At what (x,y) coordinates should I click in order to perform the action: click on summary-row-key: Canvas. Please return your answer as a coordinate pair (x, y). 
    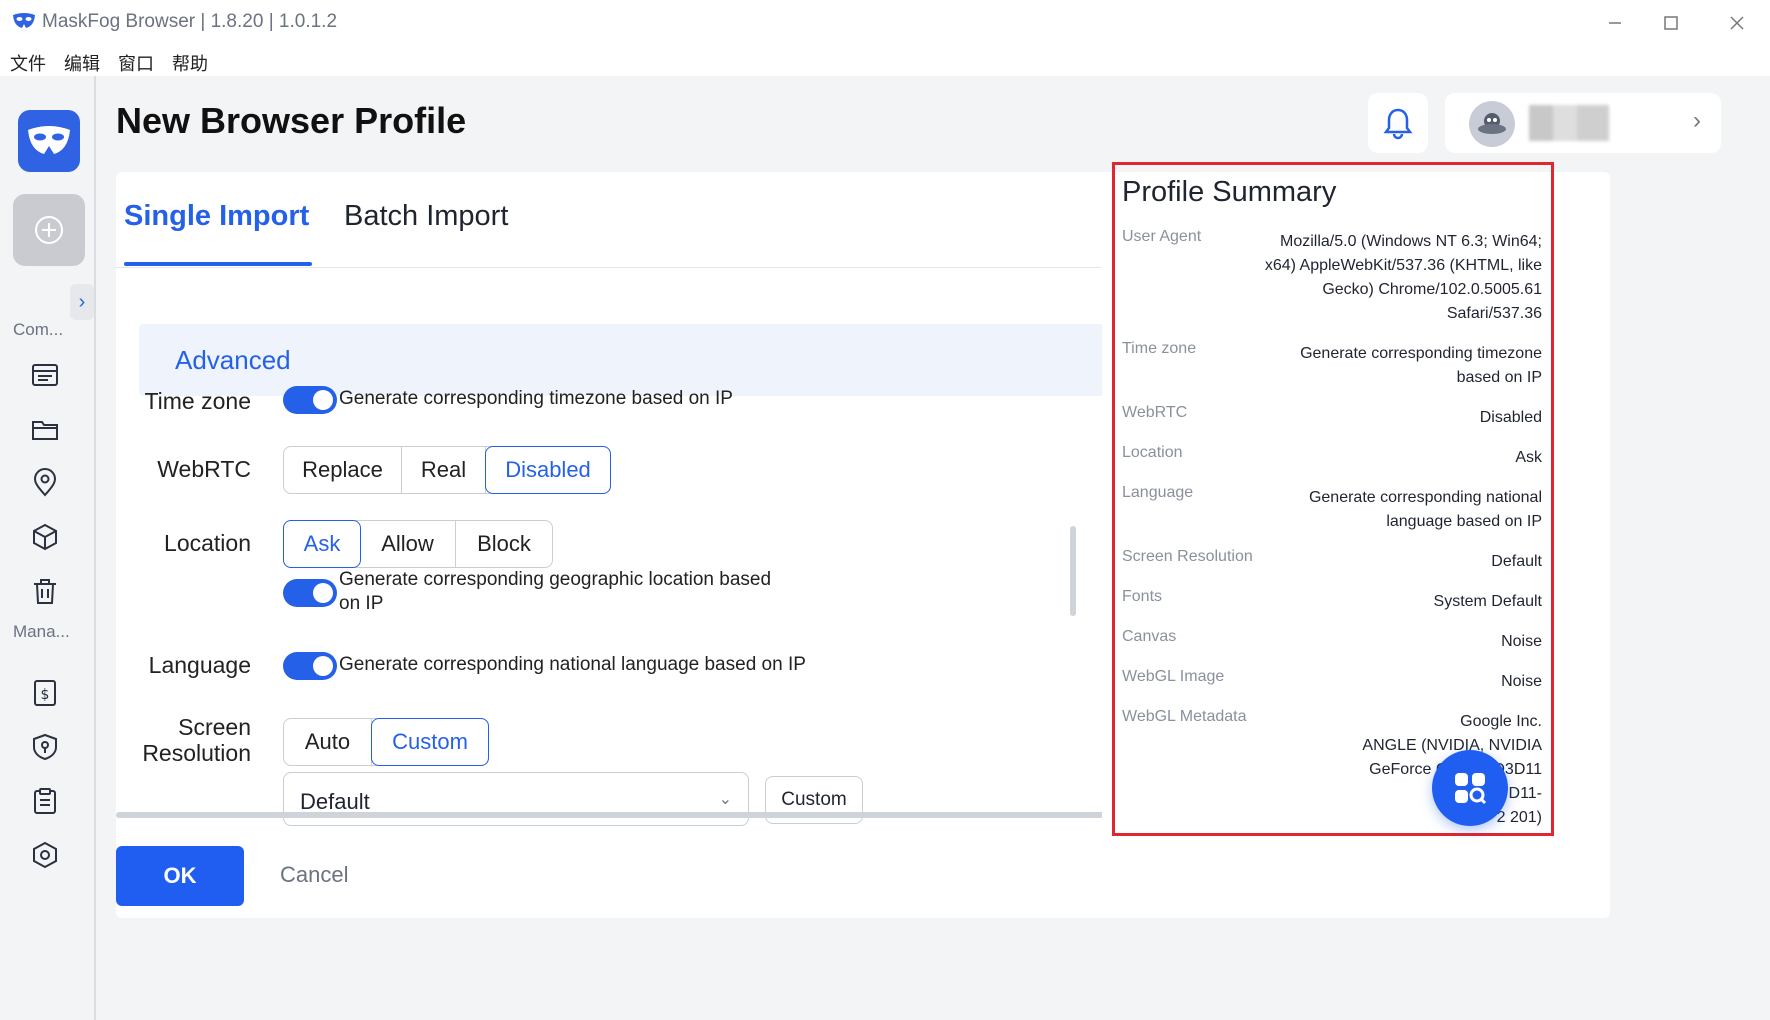
    Looking at the image, I should click on (1149, 636).